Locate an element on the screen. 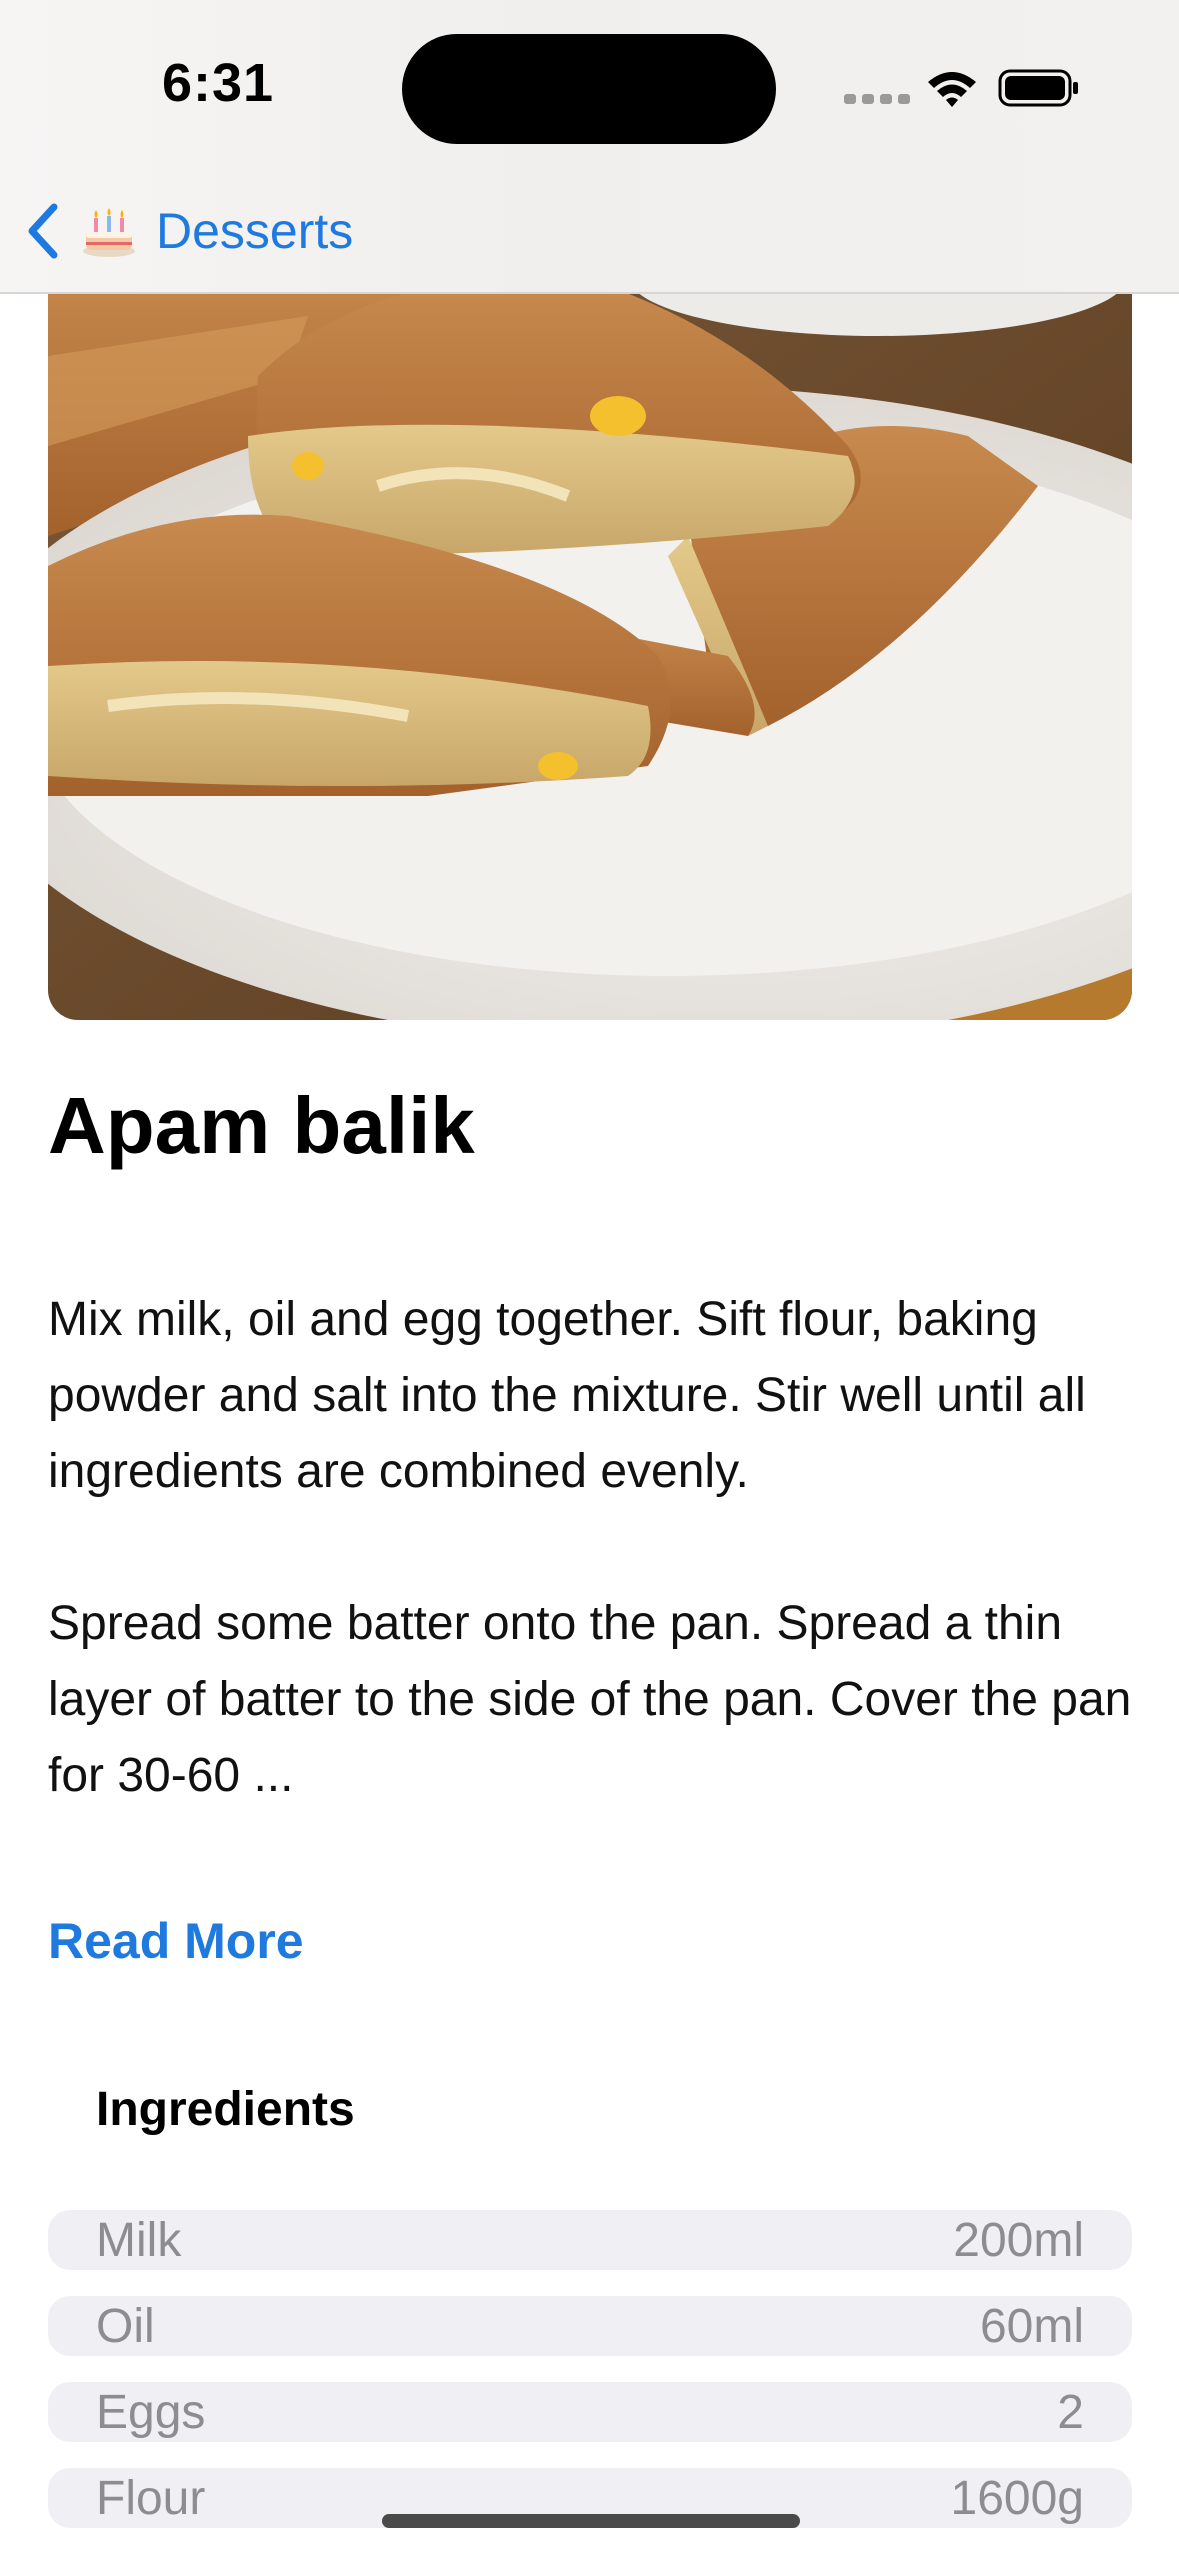 The height and width of the screenshot is (2556, 1179). chevron-left-icon is located at coordinates (43, 231).